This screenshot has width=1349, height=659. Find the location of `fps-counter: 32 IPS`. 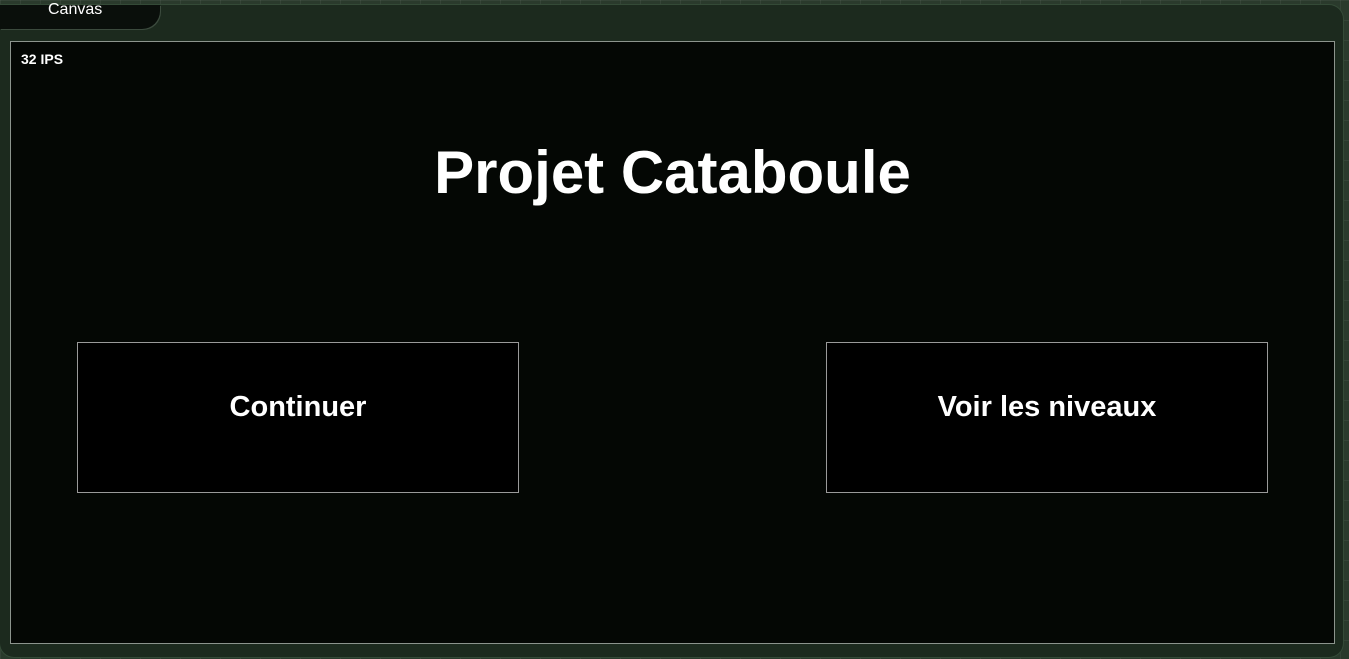

fps-counter: 32 IPS is located at coordinates (42, 59).